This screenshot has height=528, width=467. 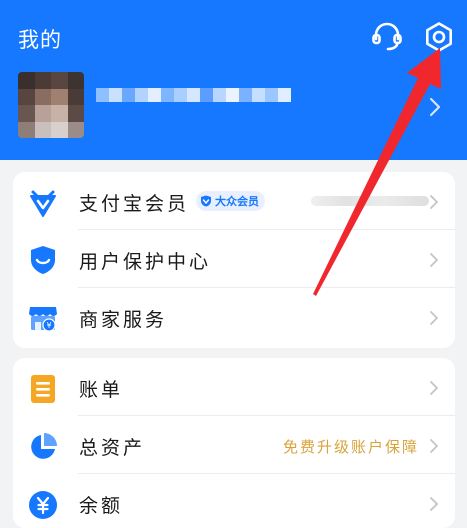 I want to click on badge-shield-icon, so click(x=206, y=201).